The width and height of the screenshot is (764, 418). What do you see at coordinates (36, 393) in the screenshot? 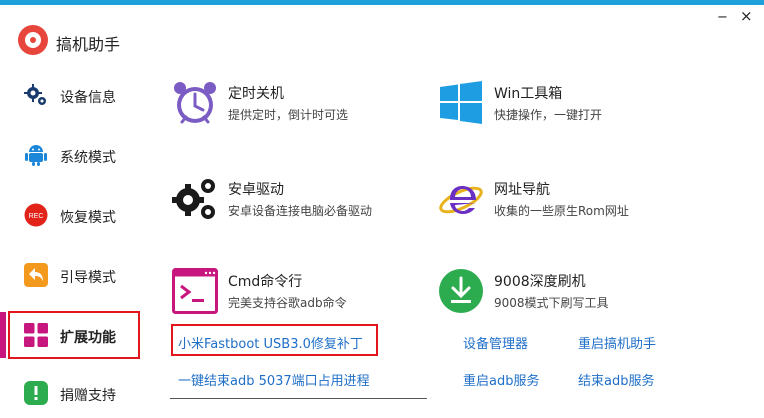
I see `donate-icon` at bounding box center [36, 393].